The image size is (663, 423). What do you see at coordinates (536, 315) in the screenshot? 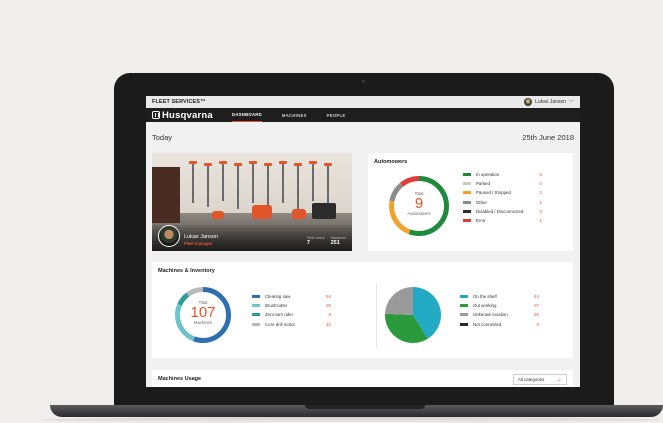
I see `legend-value: 26` at bounding box center [536, 315].